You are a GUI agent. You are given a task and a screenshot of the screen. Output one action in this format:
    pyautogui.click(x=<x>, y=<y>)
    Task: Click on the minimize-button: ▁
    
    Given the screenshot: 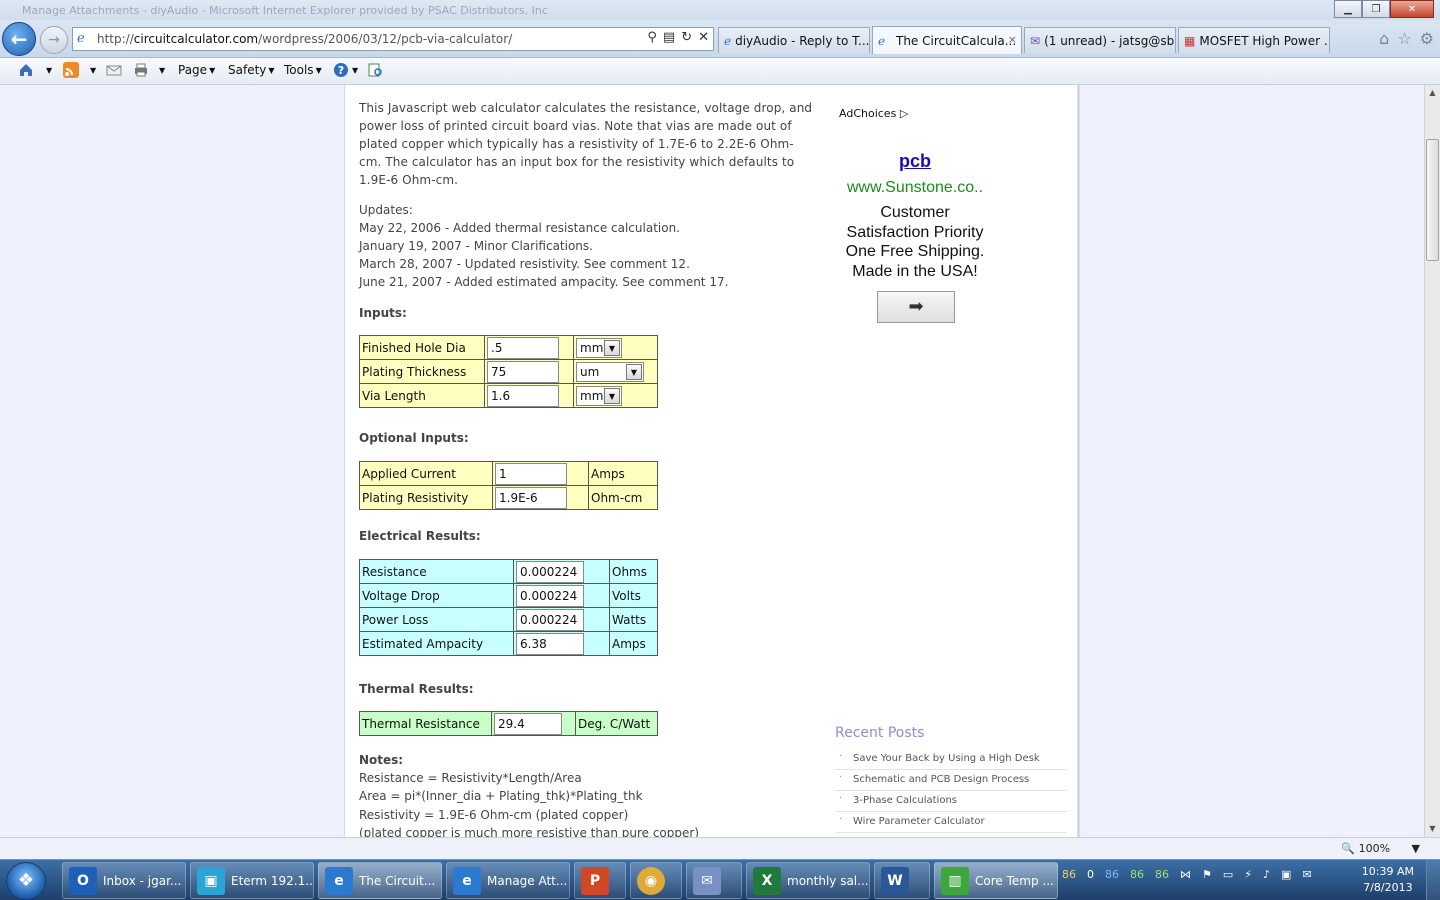 What is the action you would take?
    pyautogui.click(x=1348, y=9)
    